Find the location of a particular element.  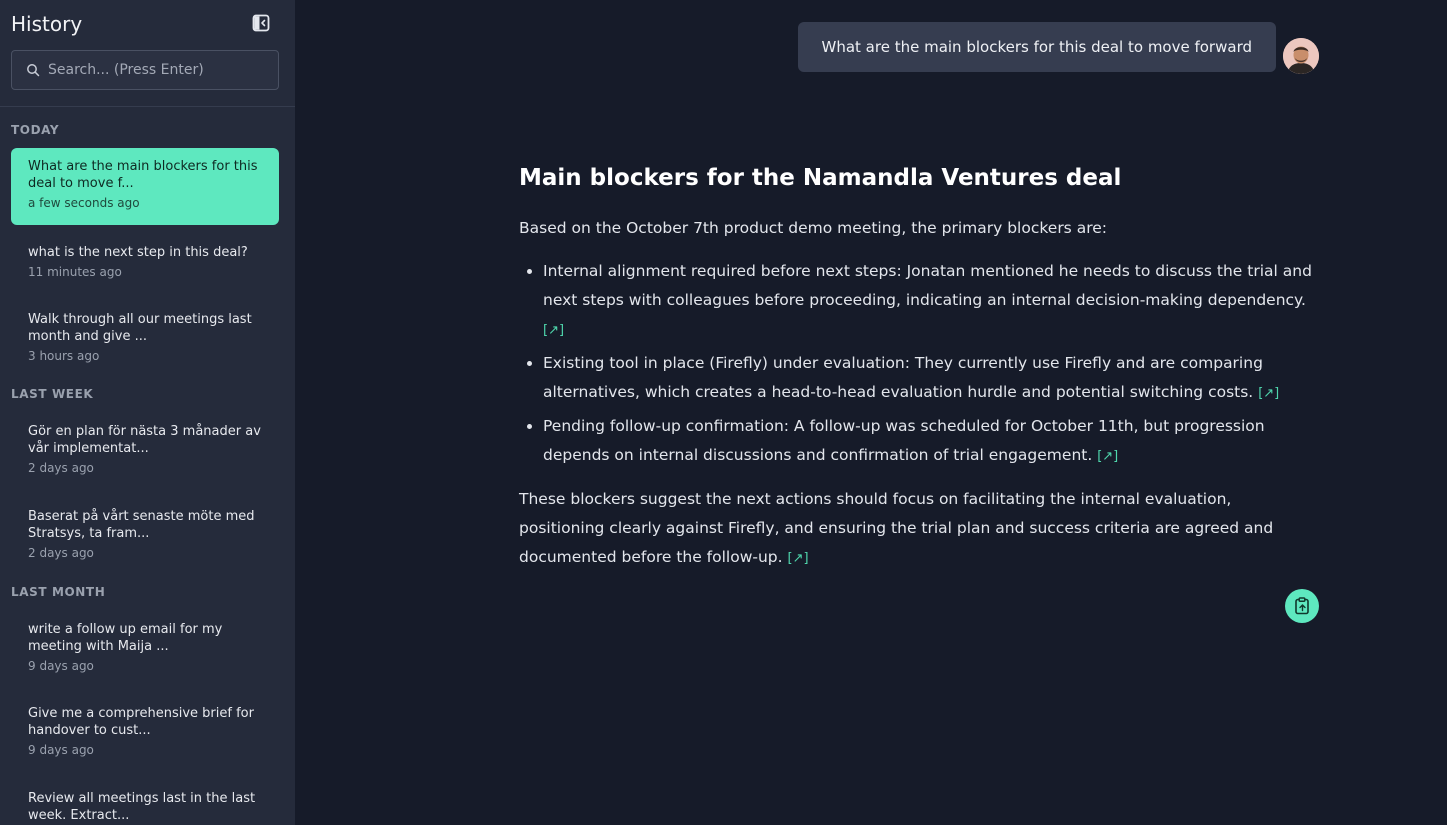

sidebar-header: History is located at coordinates (141, 24).